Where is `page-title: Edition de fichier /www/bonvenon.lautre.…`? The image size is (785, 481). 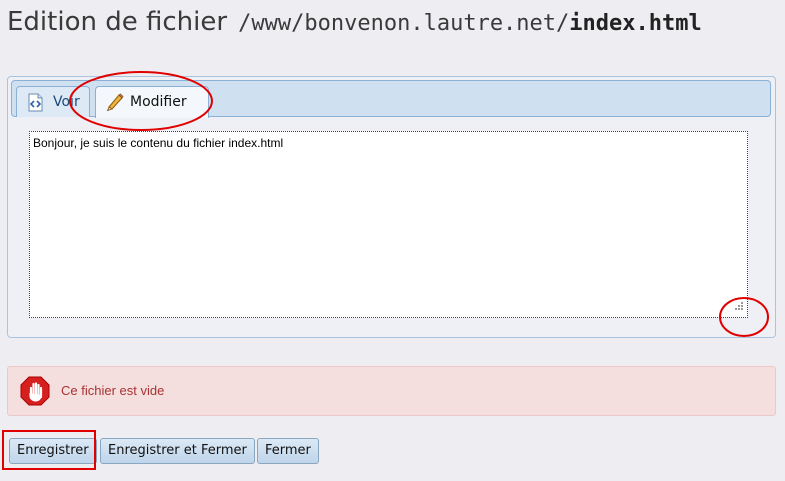 page-title: Edition de fichier /www/bonvenon.lautre.… is located at coordinates (354, 22).